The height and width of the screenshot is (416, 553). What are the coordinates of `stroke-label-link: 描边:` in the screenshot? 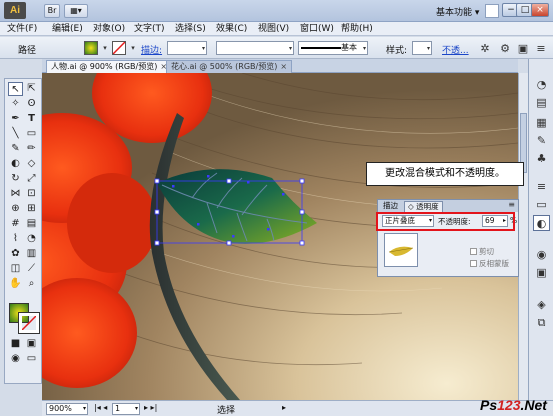 It's located at (151, 49).